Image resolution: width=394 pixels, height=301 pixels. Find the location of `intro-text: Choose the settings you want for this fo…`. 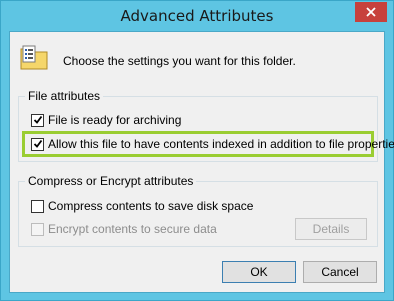

intro-text: Choose the settings you want for this fo… is located at coordinates (179, 61).